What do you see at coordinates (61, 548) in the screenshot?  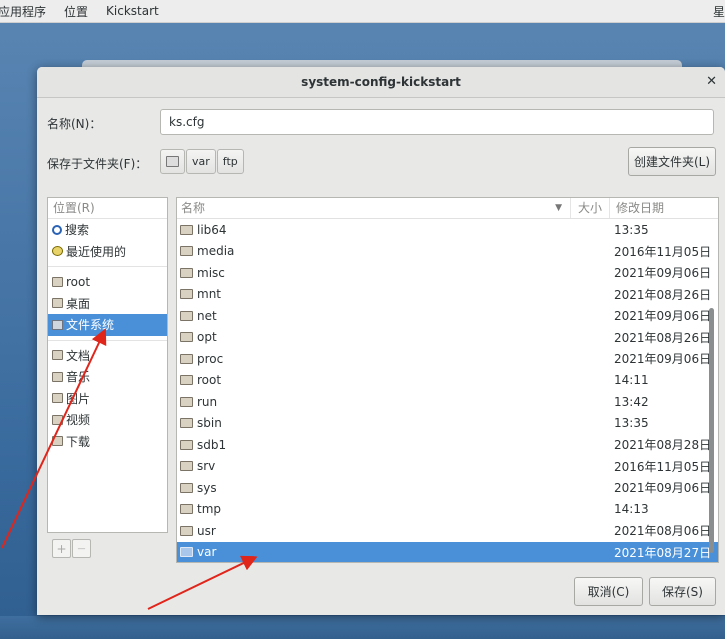 I see `add-bookmark-button: +` at bounding box center [61, 548].